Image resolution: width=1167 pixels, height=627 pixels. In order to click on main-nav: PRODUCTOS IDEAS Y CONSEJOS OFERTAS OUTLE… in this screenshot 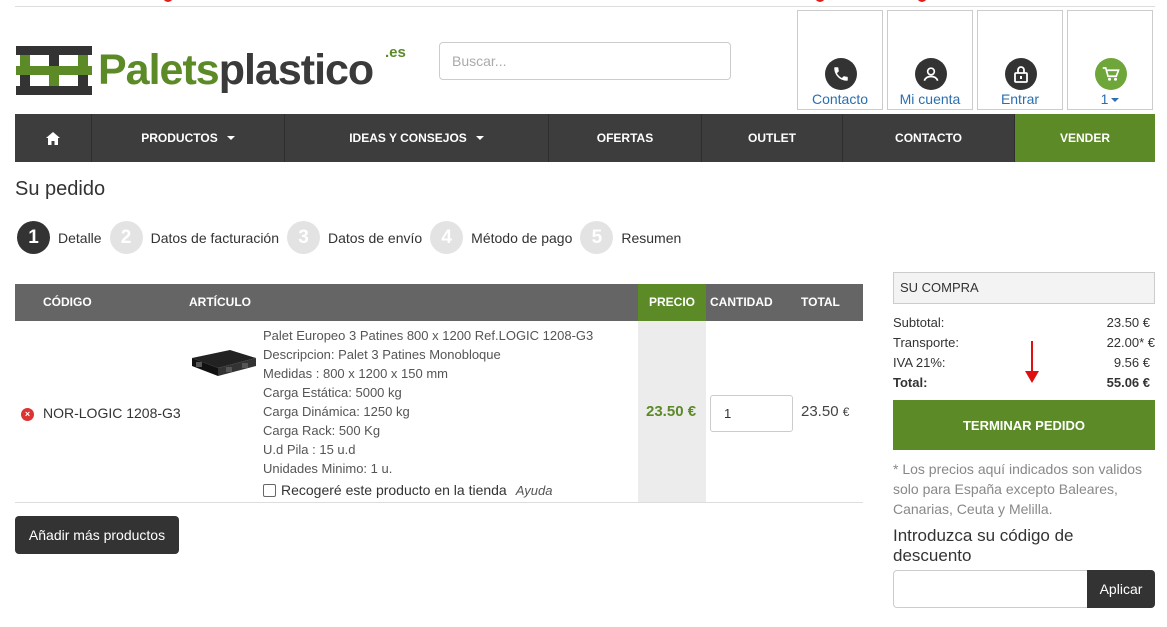, I will do `click(585, 138)`.